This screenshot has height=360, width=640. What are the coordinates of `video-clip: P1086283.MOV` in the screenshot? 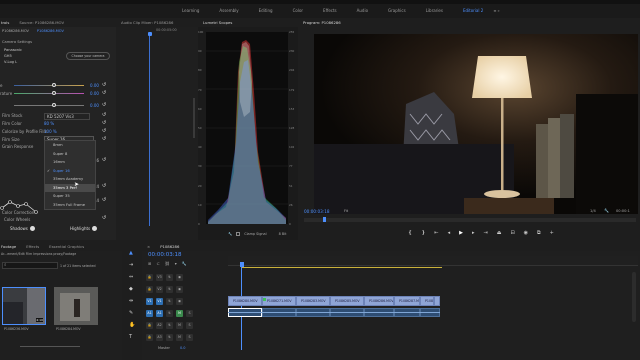 It's located at (313, 301).